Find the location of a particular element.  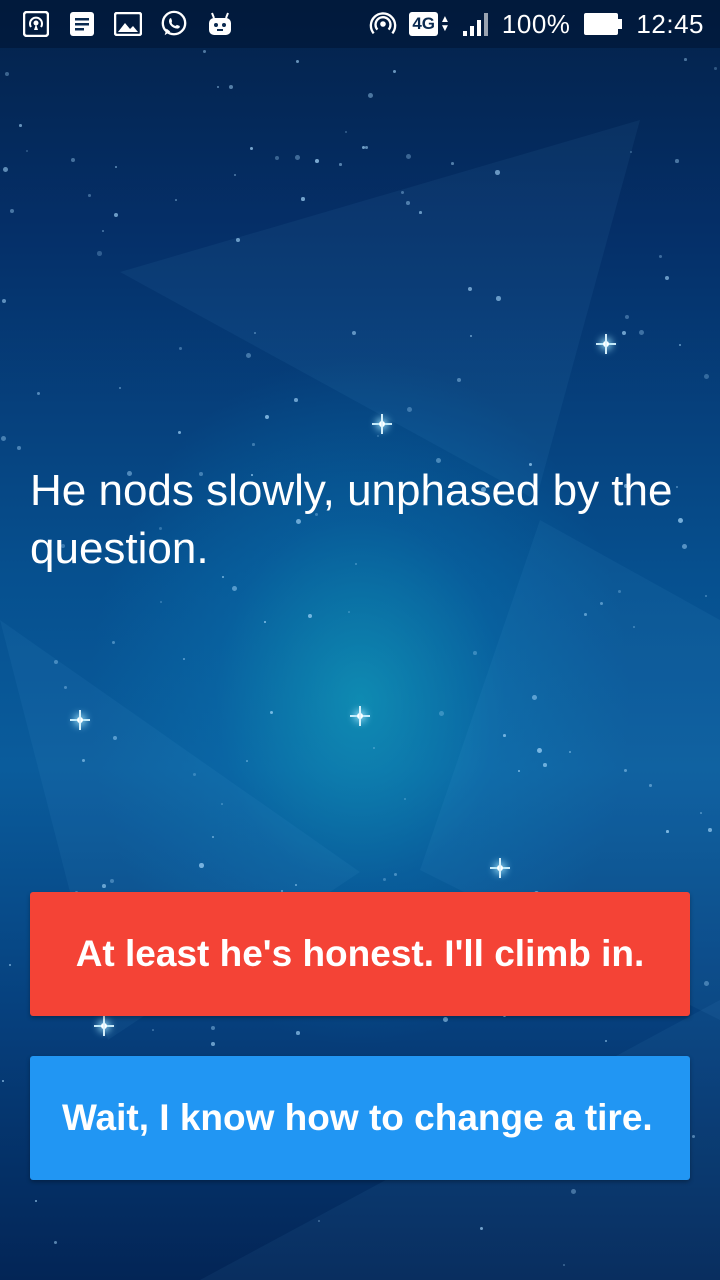

signal-strength-icon is located at coordinates (476, 24).